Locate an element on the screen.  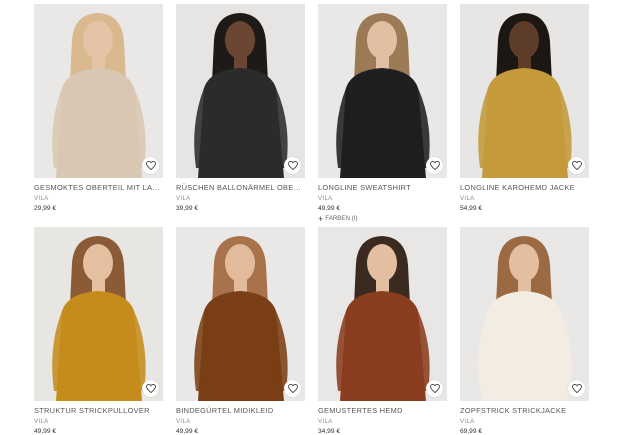
plus-icon: + is located at coordinates (321, 218).